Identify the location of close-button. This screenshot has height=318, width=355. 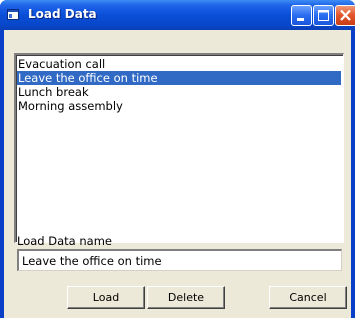
(345, 15).